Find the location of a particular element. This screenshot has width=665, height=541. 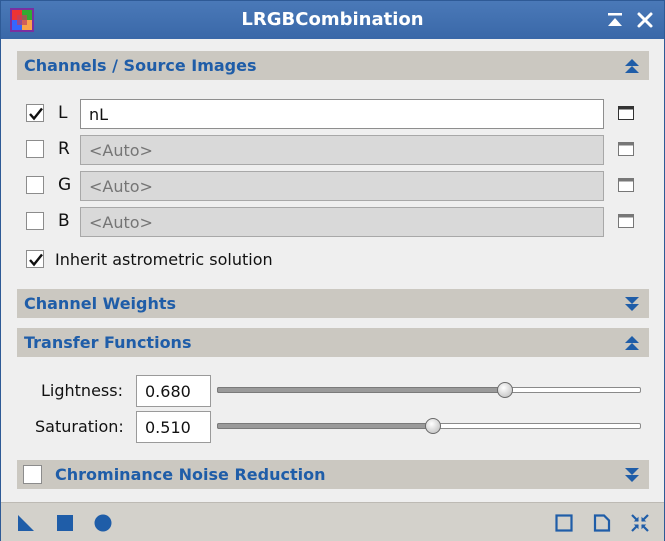

shade-icon is located at coordinates (615, 20).